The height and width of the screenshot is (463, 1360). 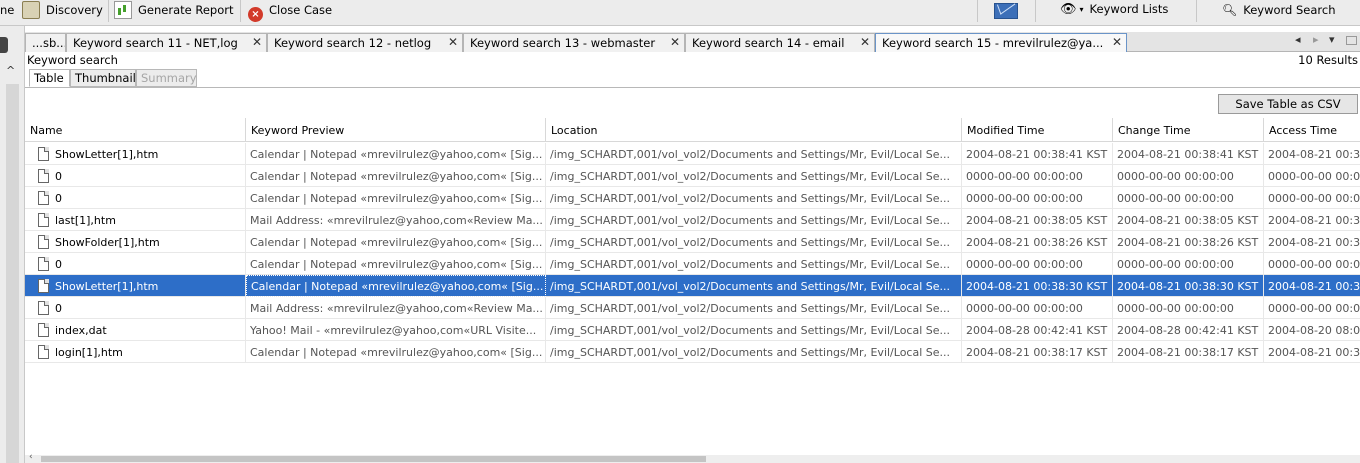 I want to click on cell-access-time: 2004-08-20 08:04:, so click(x=1312, y=330).